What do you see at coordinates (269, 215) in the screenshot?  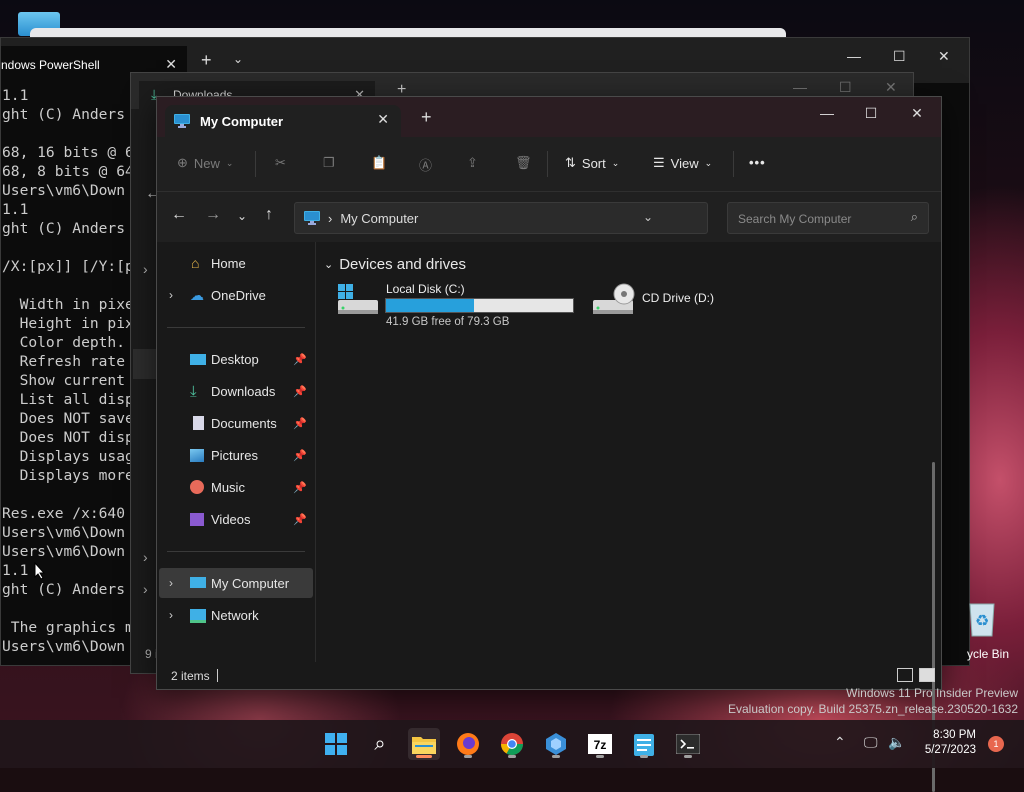 I see `up-arrow-icon: ↑` at bounding box center [269, 215].